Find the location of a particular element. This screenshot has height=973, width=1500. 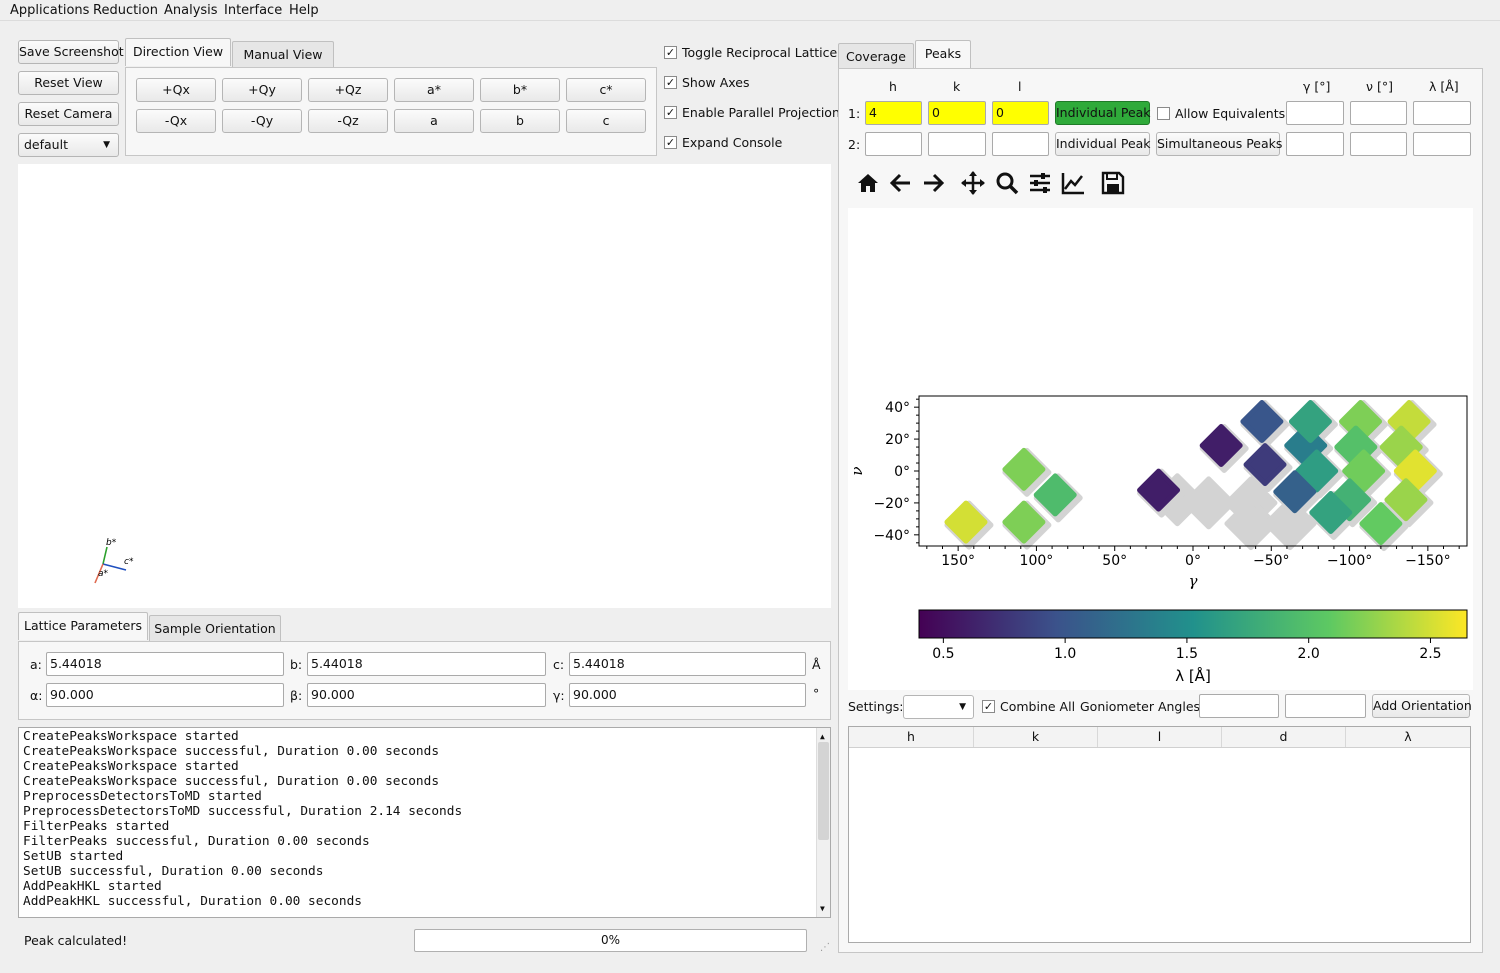

lattice-b-field: 5.44018 is located at coordinates (426, 664).